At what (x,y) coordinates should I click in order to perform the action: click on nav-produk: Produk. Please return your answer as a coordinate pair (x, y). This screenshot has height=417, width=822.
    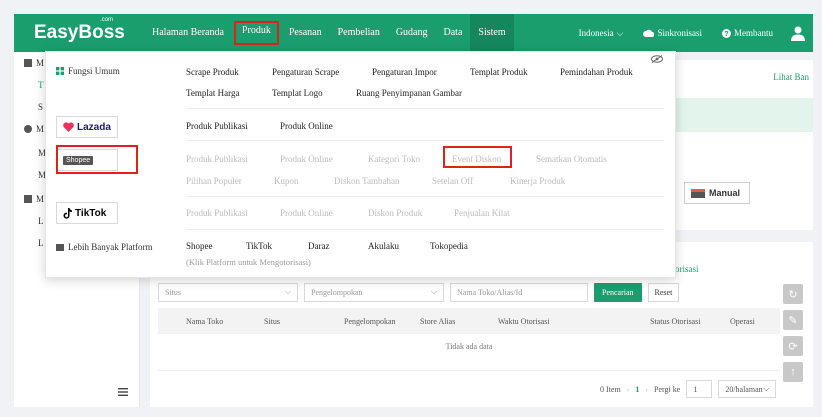
    Looking at the image, I should click on (256, 33).